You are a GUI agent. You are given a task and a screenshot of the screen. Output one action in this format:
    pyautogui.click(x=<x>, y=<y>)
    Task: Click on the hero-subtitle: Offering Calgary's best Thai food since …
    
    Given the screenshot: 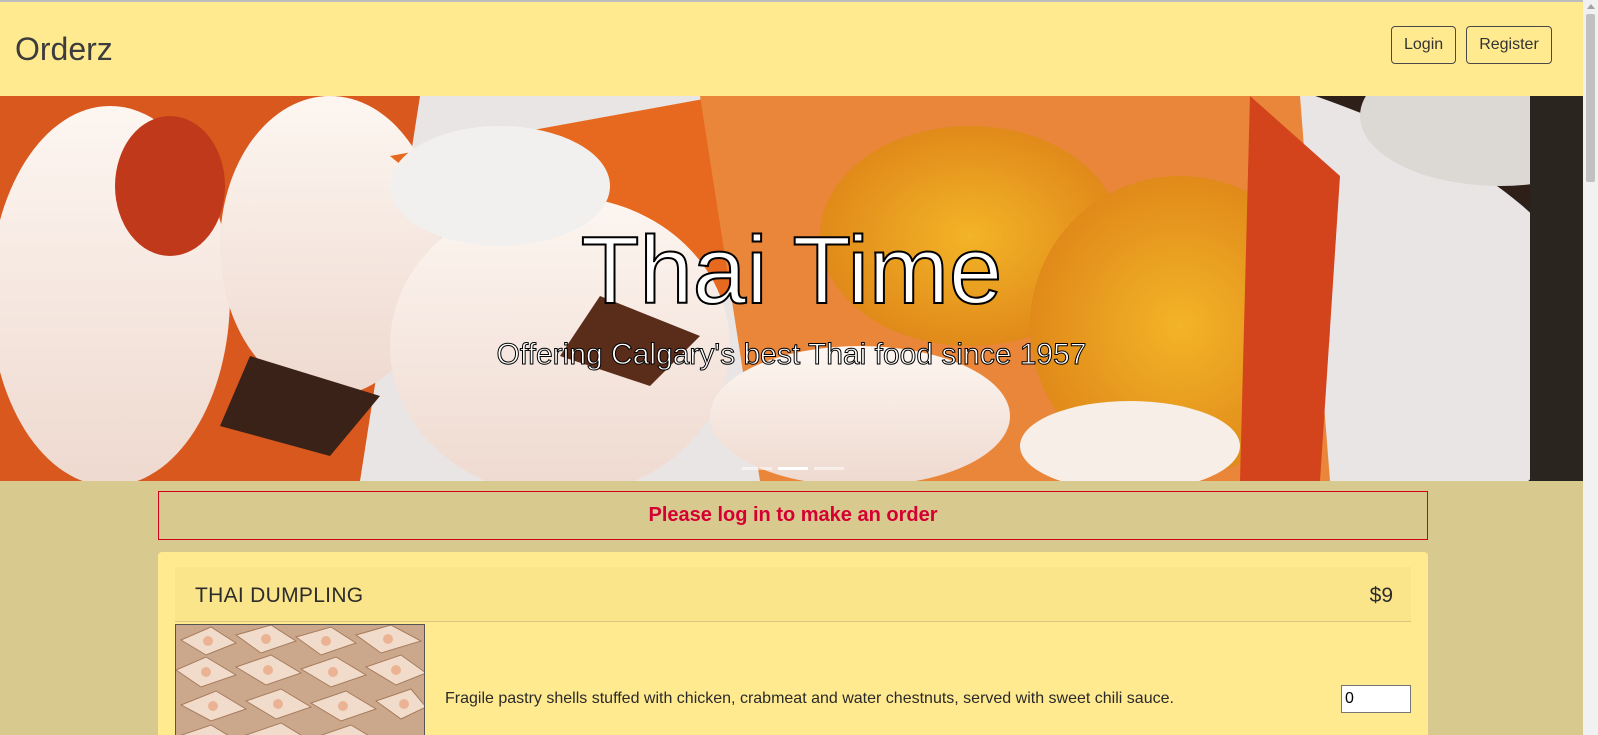 What is the action you would take?
    pyautogui.click(x=791, y=355)
    